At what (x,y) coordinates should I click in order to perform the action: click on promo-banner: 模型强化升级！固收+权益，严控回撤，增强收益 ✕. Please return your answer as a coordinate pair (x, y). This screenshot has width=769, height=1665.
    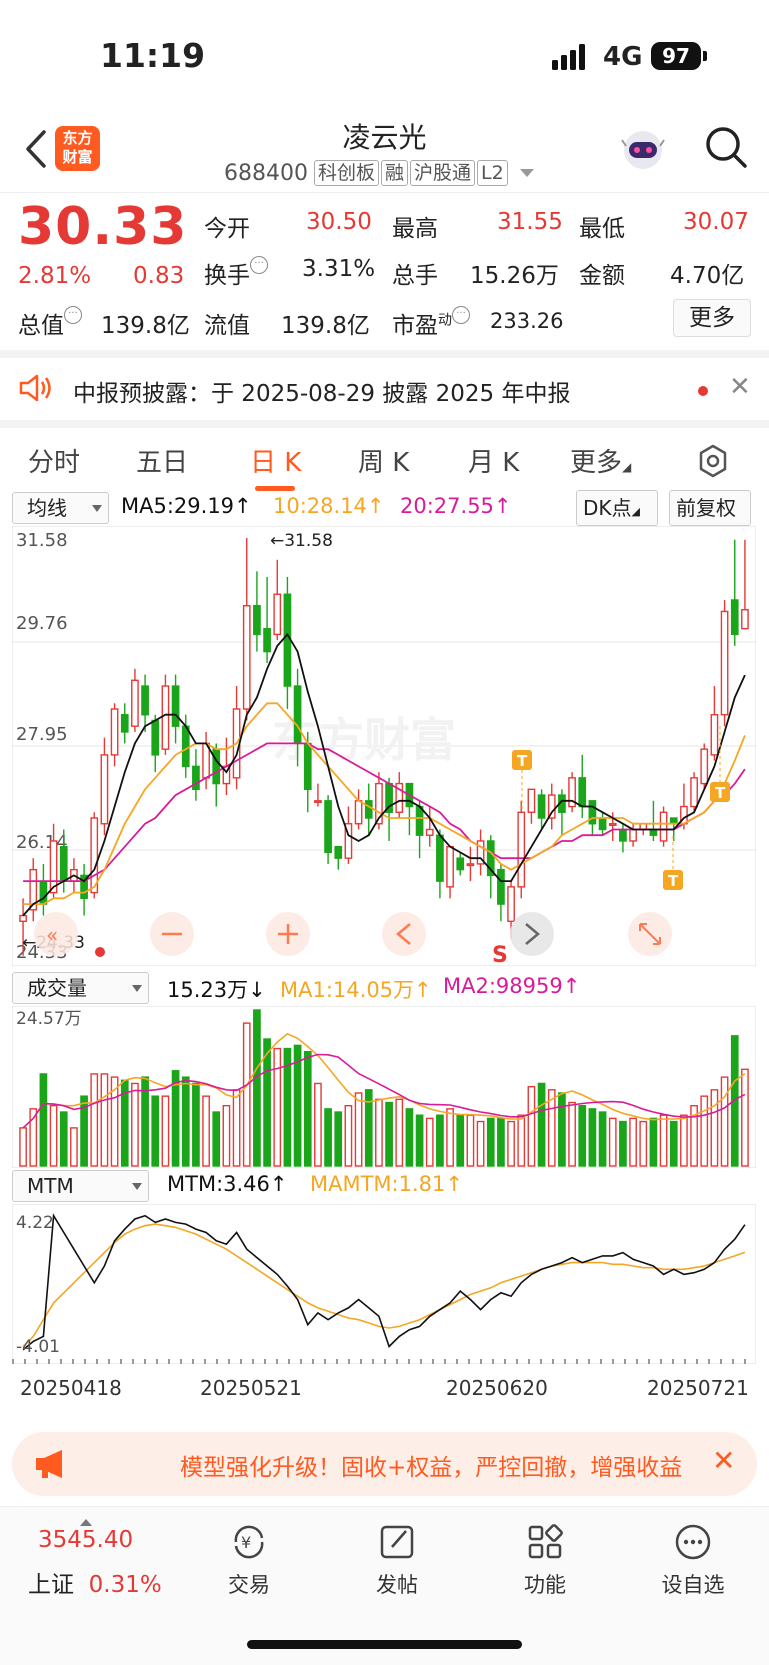
    Looking at the image, I should click on (384, 1464).